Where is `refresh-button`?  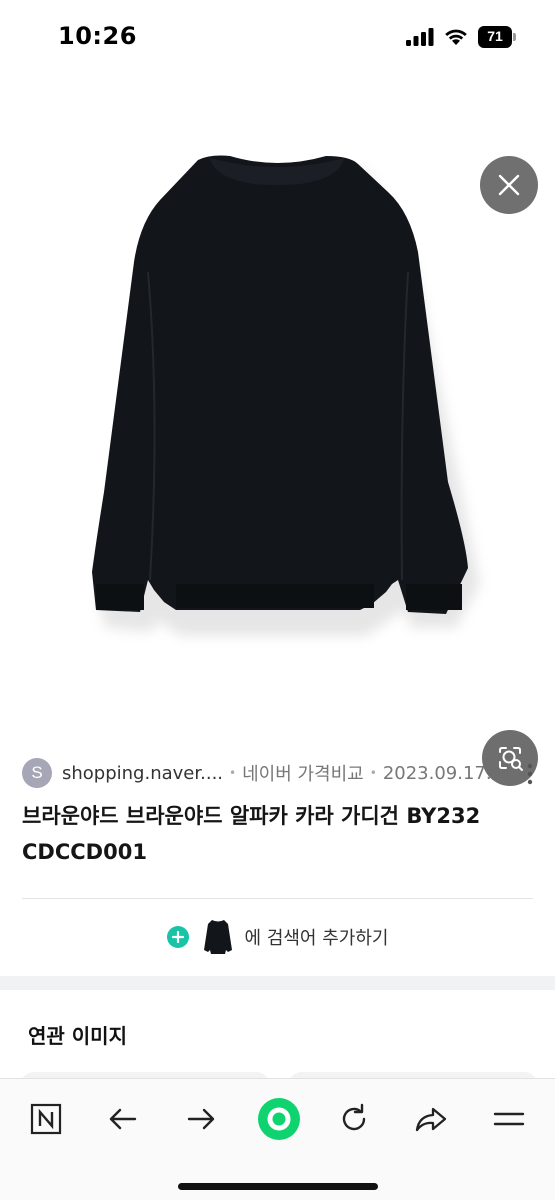 refresh-button is located at coordinates (354, 1119).